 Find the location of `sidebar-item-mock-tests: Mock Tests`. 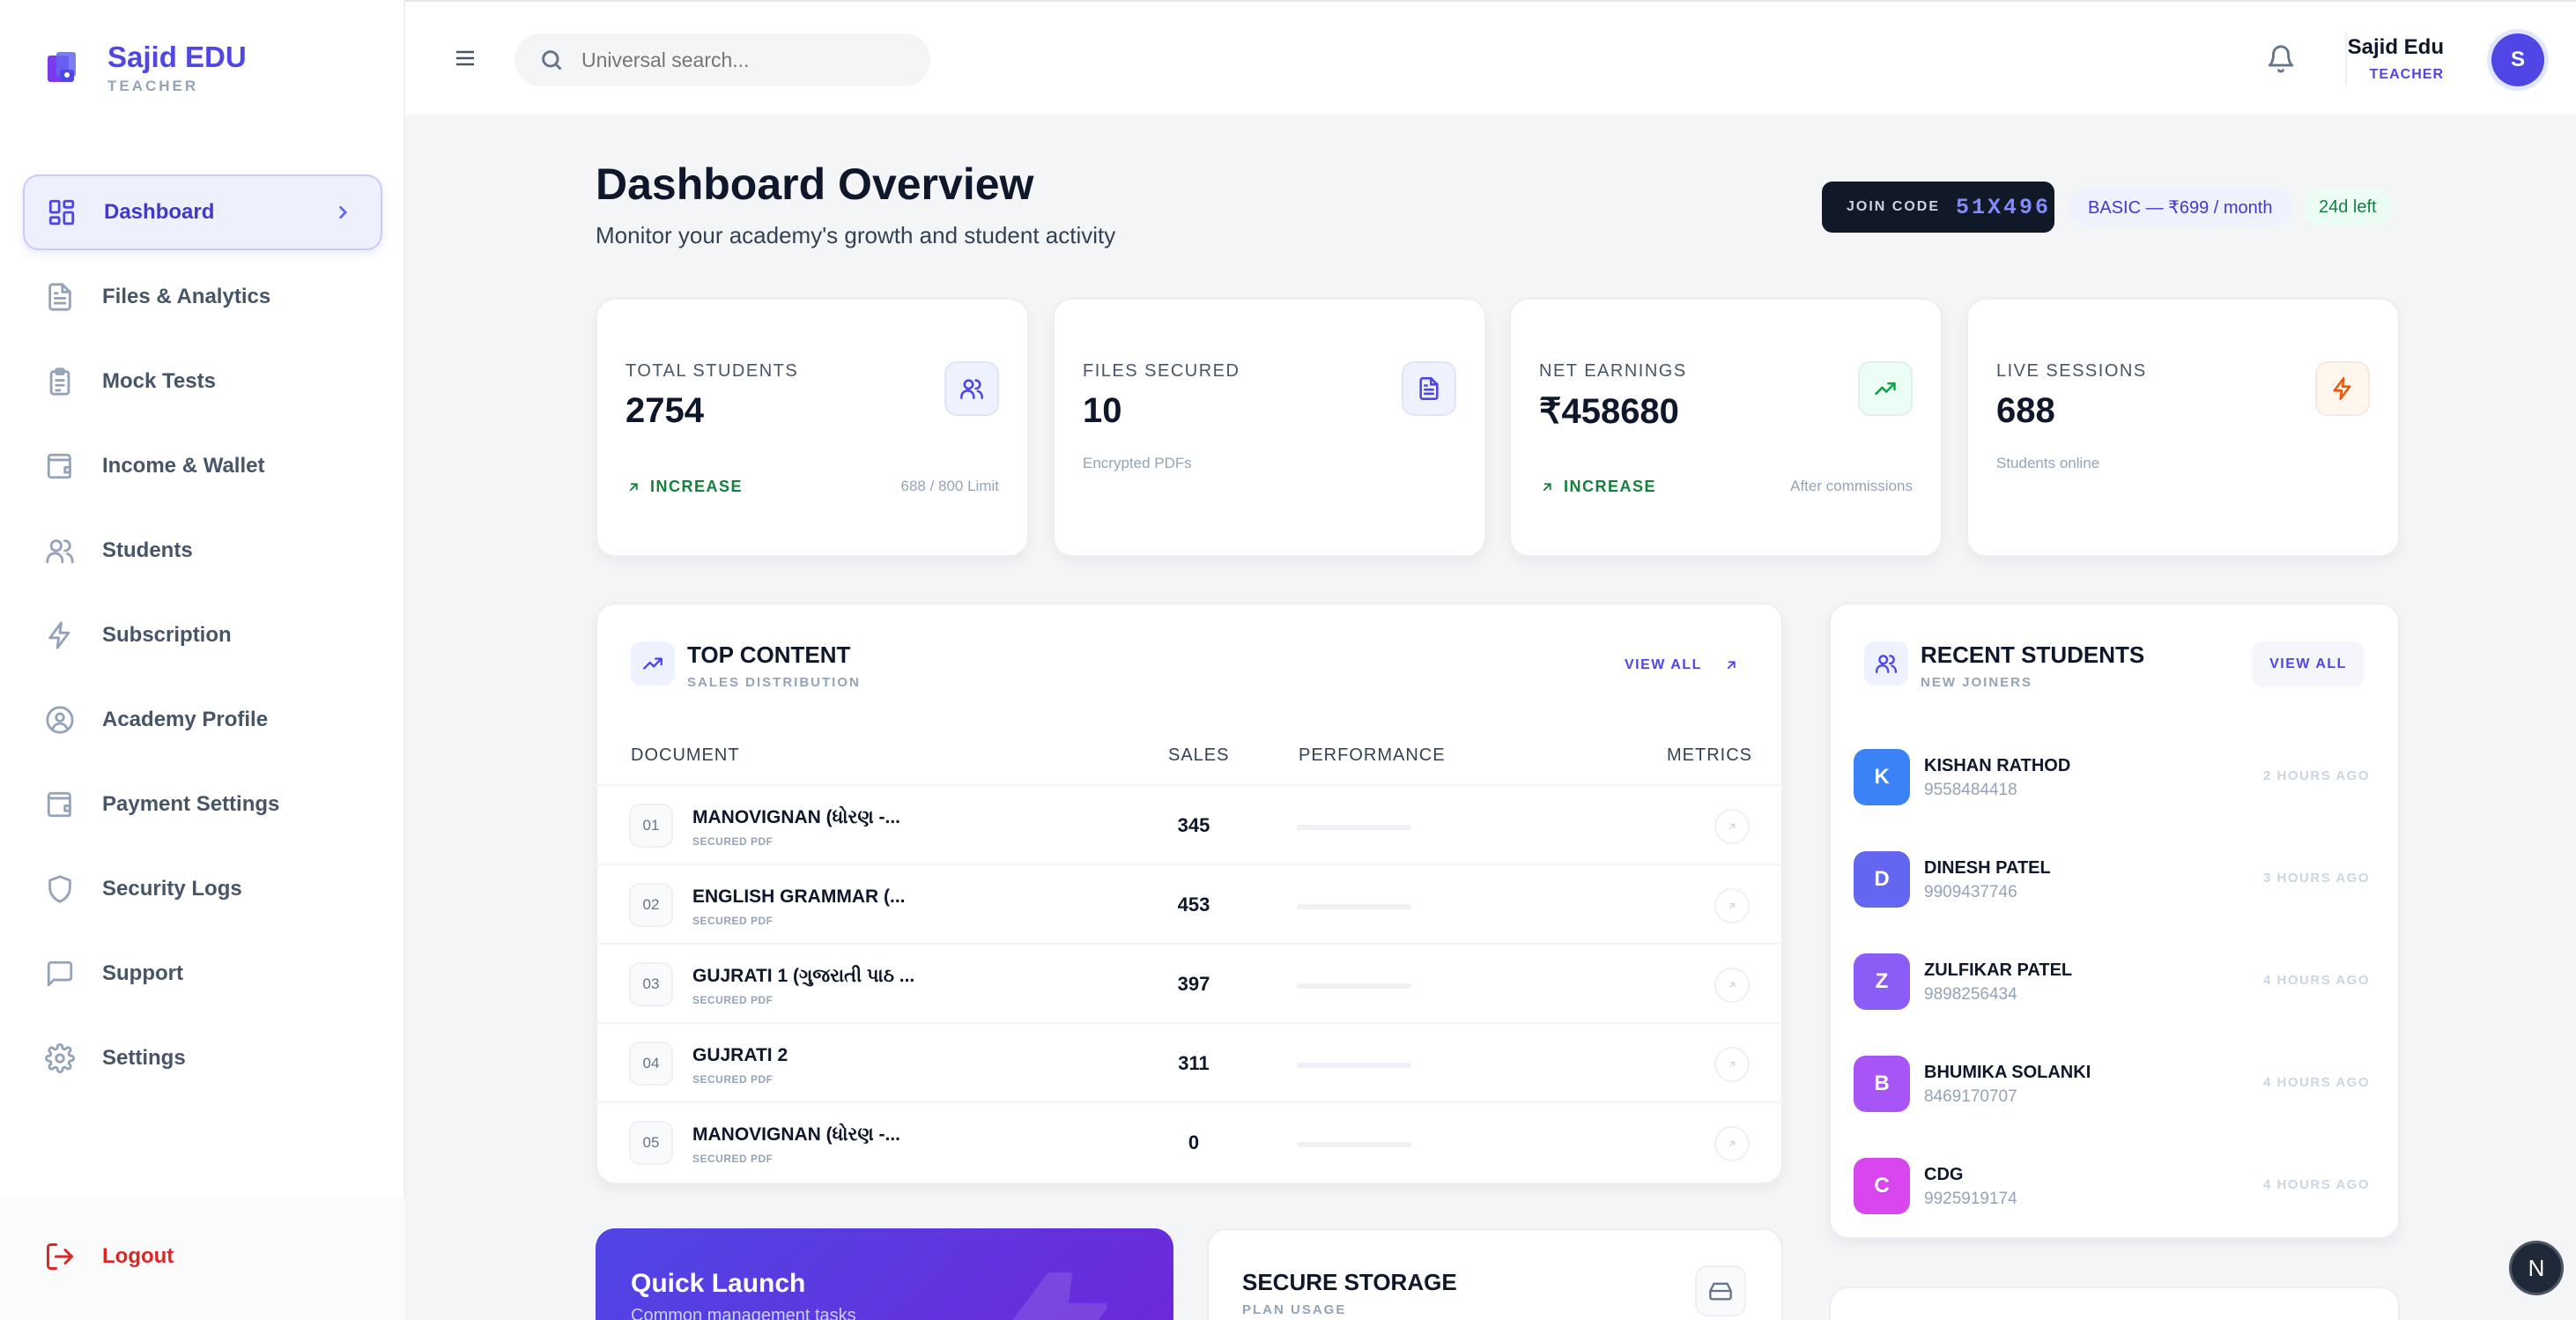

sidebar-item-mock-tests: Mock Tests is located at coordinates (203, 381).